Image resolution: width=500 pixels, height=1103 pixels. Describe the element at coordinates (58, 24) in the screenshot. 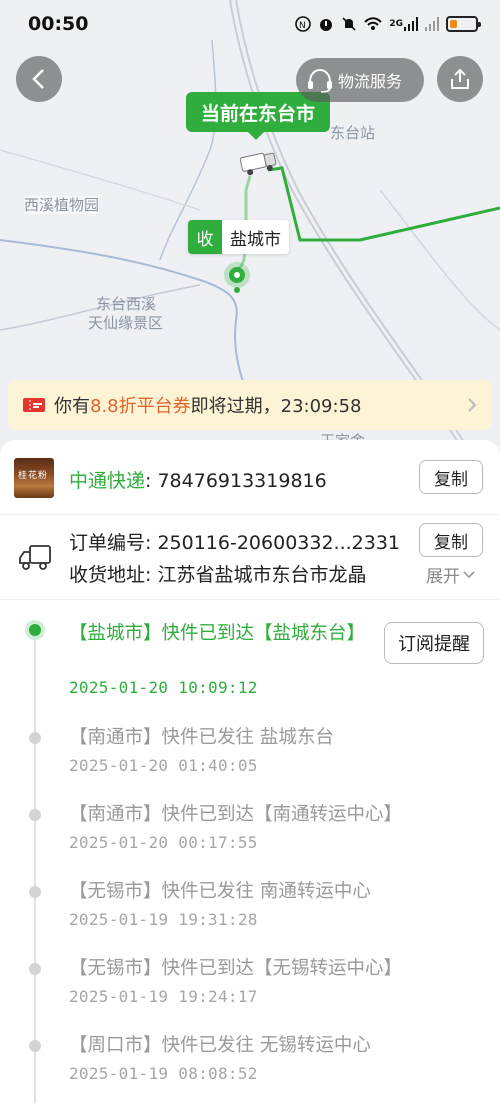

I see `status-time: 00:50` at that location.